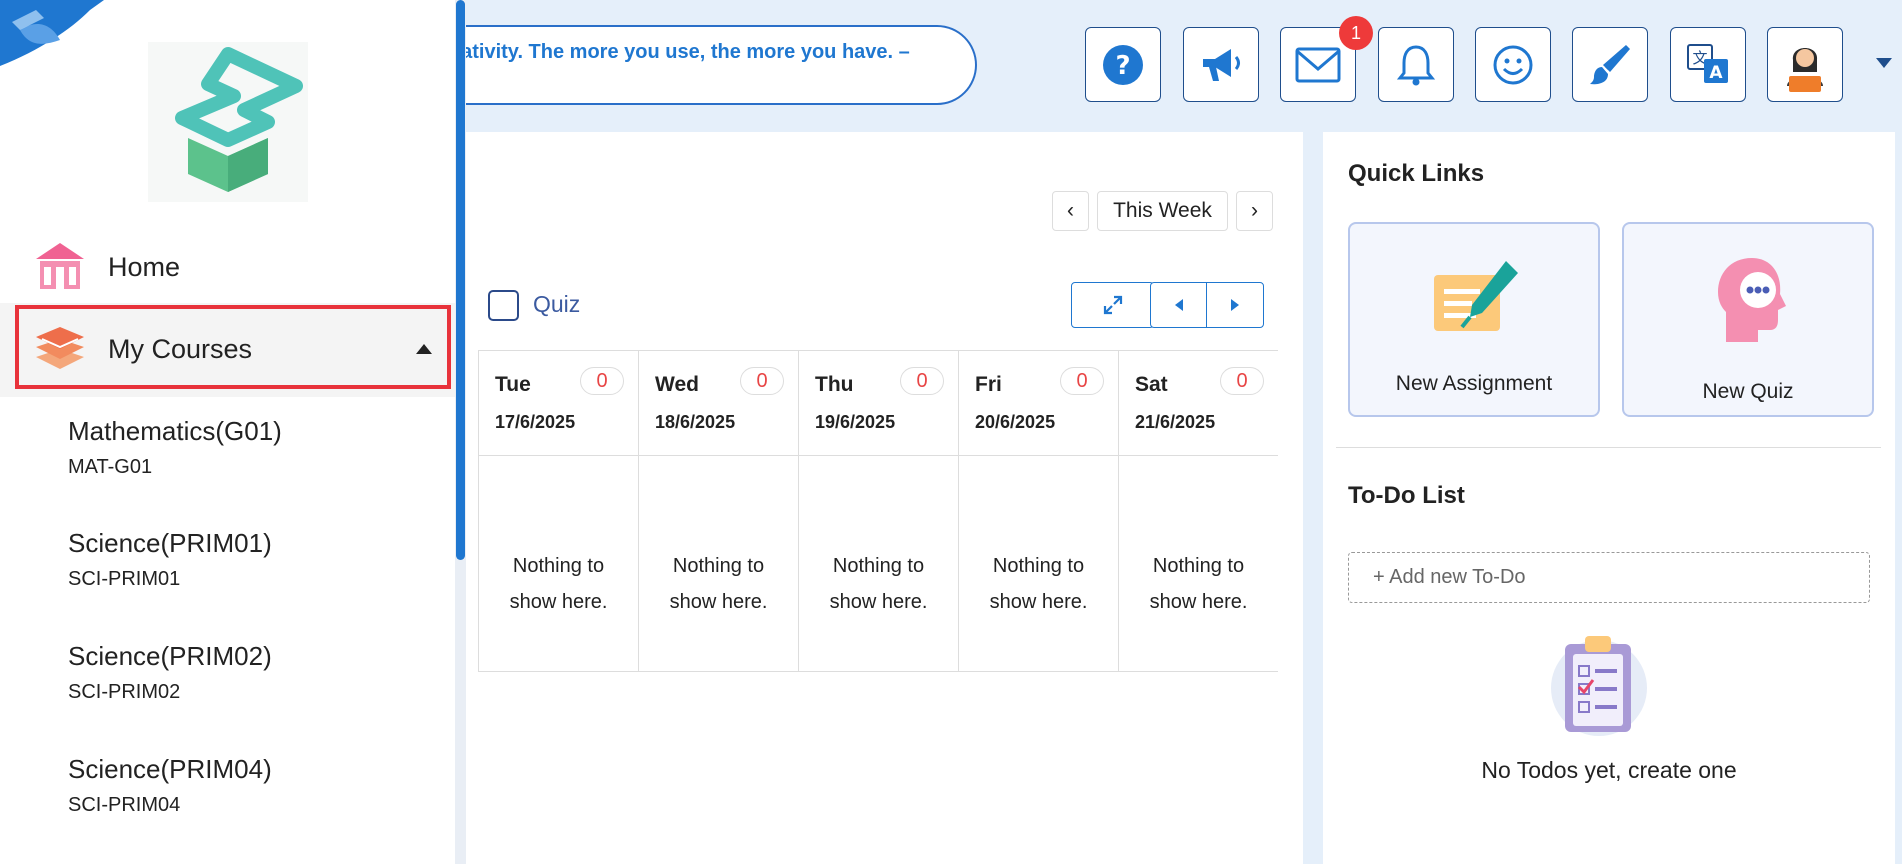 The height and width of the screenshot is (864, 1902). Describe the element at coordinates (1151, 384) in the screenshot. I see `day-name: Sat` at that location.